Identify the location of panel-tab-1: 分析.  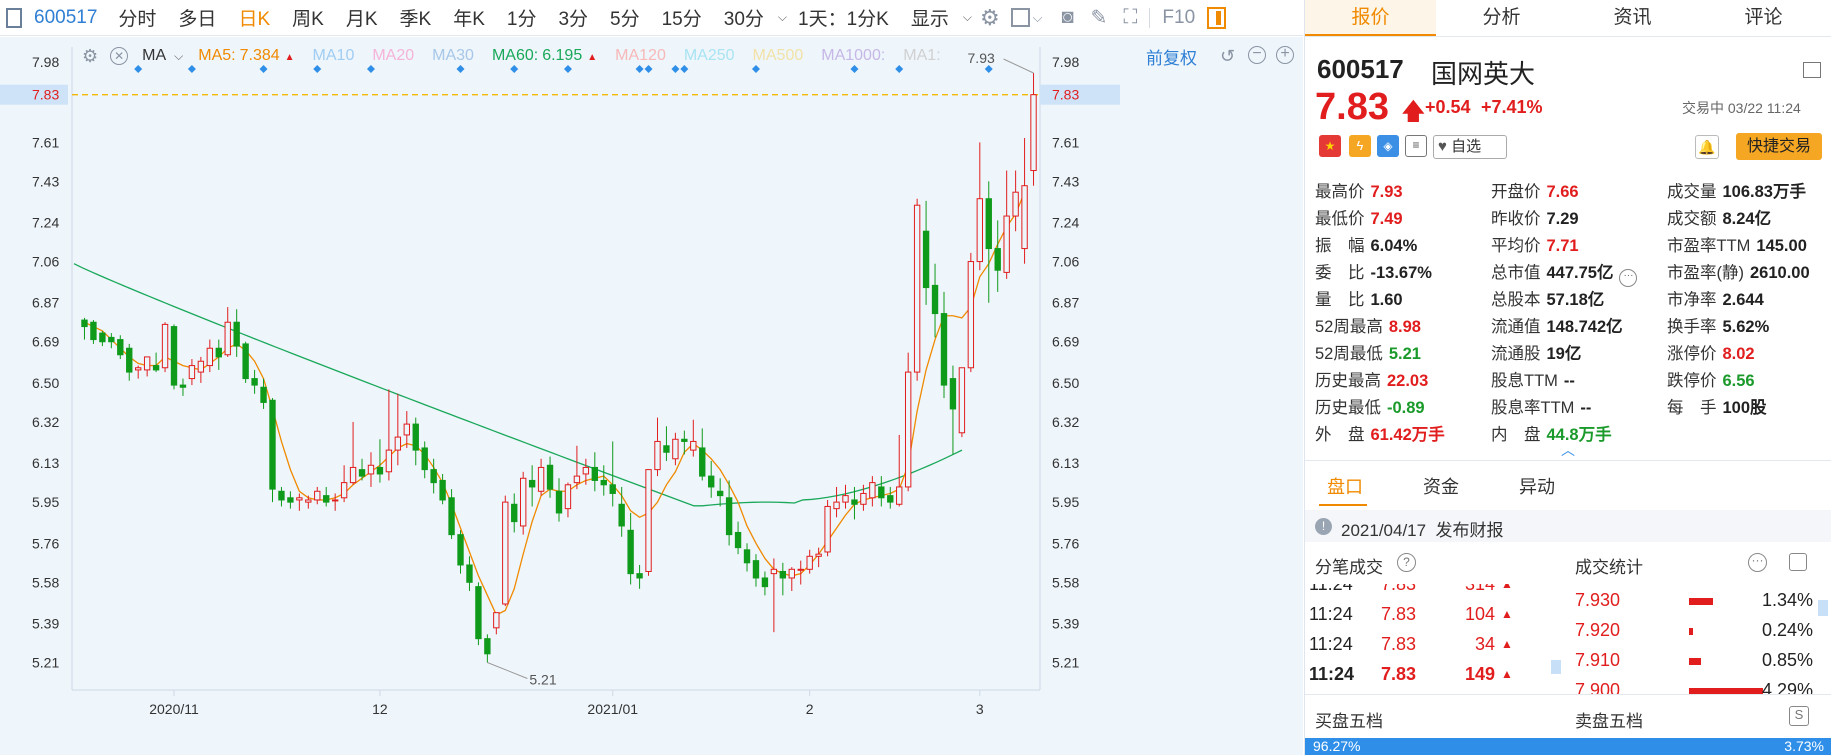
(1501, 18).